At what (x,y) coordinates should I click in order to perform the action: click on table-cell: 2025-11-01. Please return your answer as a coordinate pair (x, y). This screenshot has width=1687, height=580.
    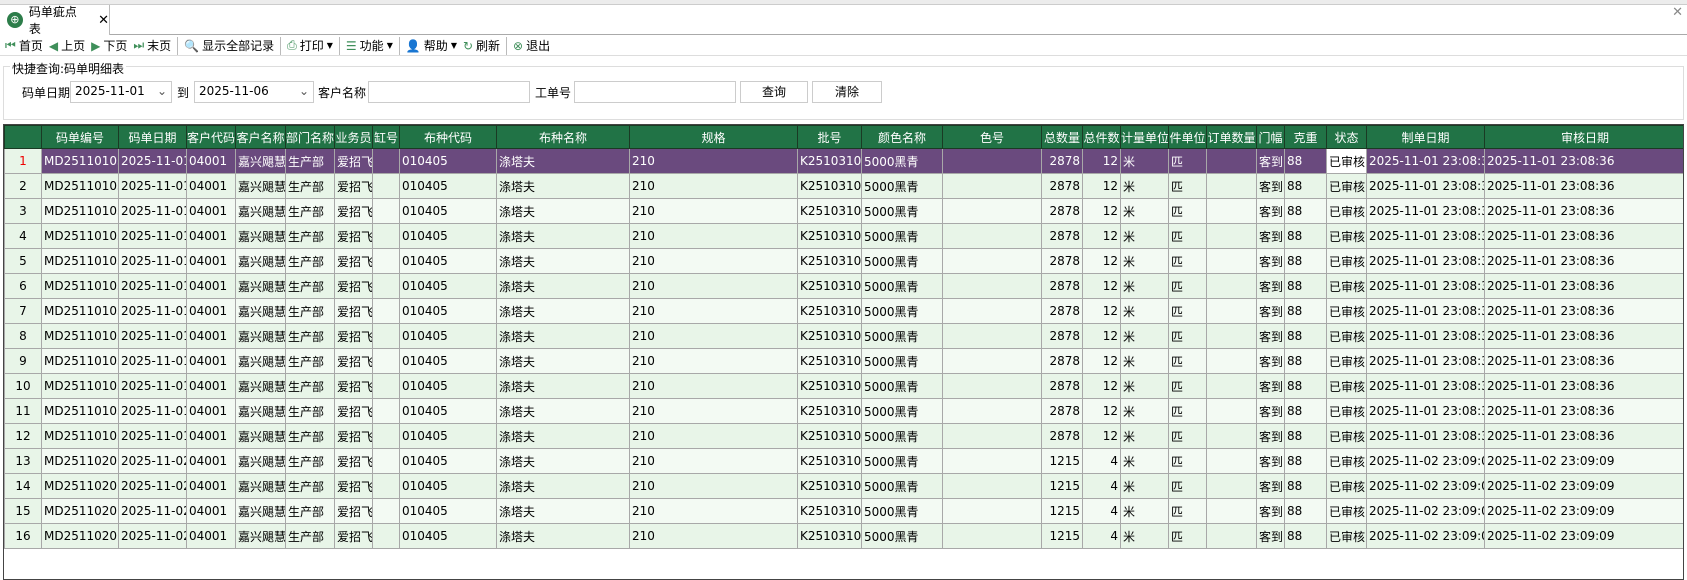
    Looking at the image, I should click on (152, 311).